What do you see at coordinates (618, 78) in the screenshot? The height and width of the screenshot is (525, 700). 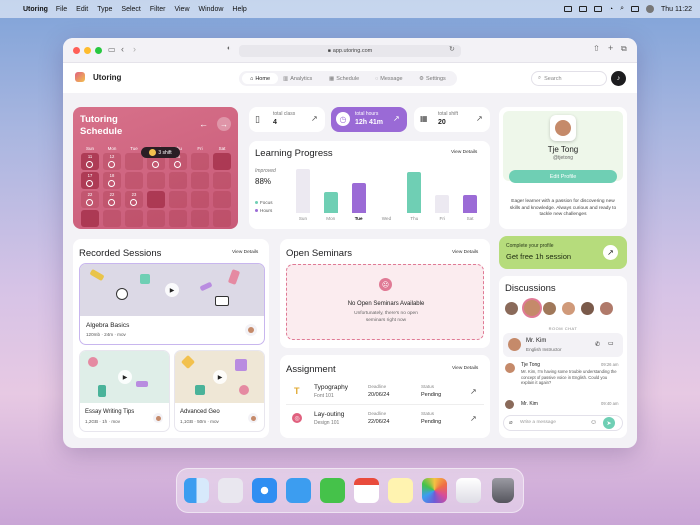 I see `notification-bell-button: ♪` at bounding box center [618, 78].